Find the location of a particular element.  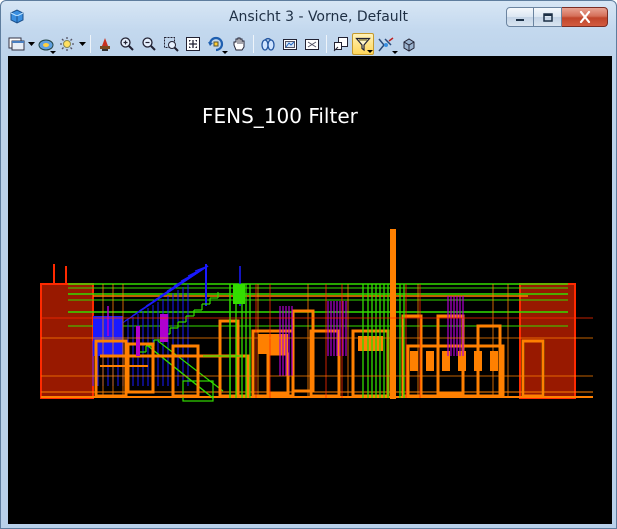

fit-view-button is located at coordinates (193, 44).